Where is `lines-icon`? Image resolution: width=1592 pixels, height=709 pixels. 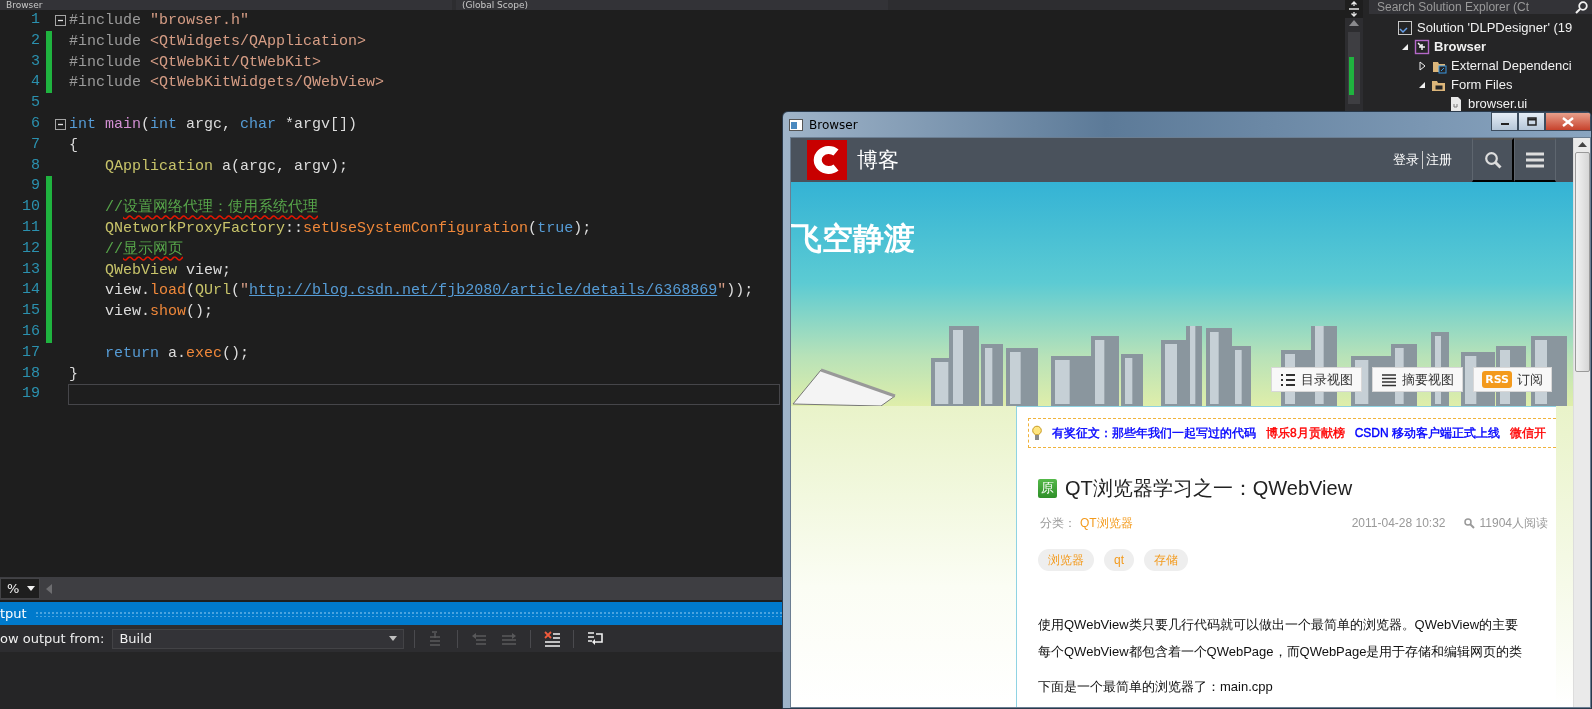
lines-icon is located at coordinates (1389, 379).